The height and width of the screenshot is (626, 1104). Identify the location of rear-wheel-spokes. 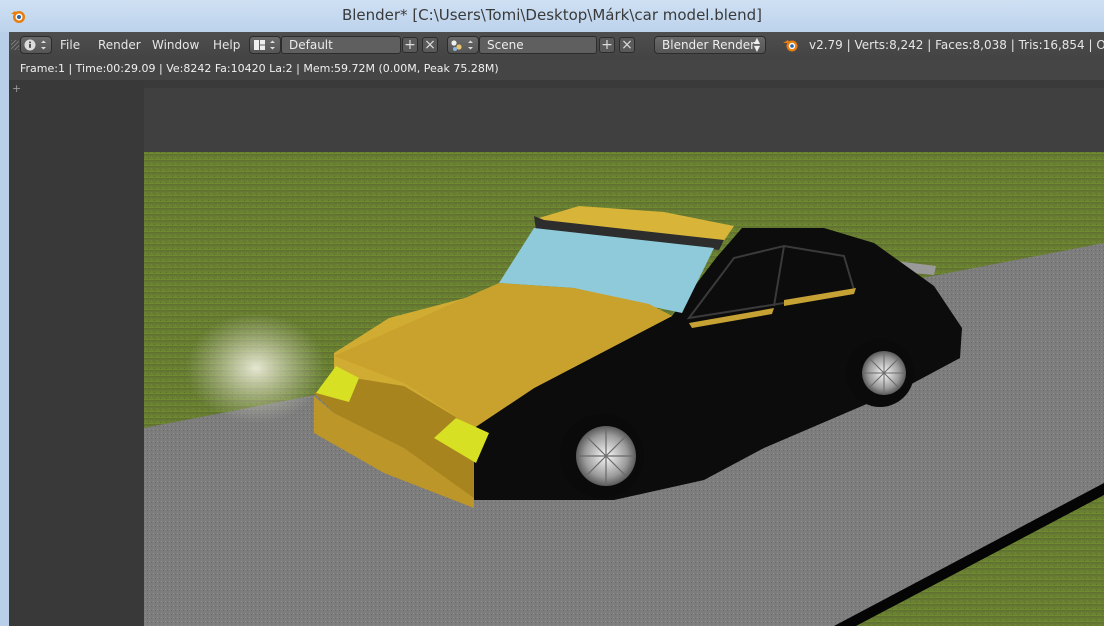
(884, 373).